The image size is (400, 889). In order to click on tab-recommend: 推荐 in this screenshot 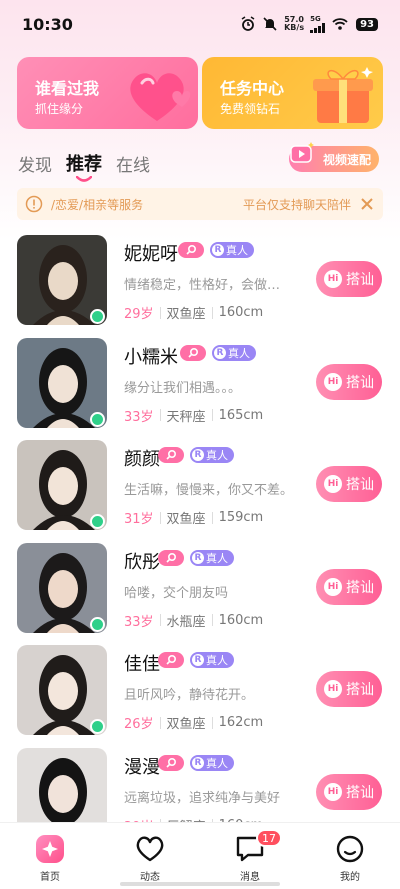, I will do `click(84, 166)`.